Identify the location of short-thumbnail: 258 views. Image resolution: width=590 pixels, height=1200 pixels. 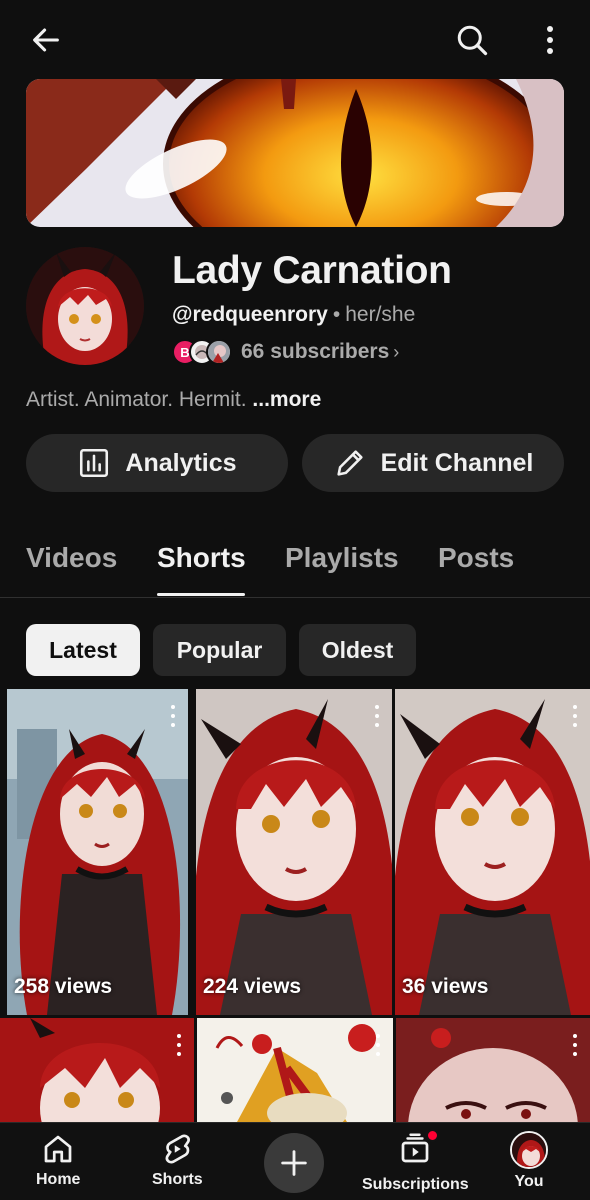
(97, 852).